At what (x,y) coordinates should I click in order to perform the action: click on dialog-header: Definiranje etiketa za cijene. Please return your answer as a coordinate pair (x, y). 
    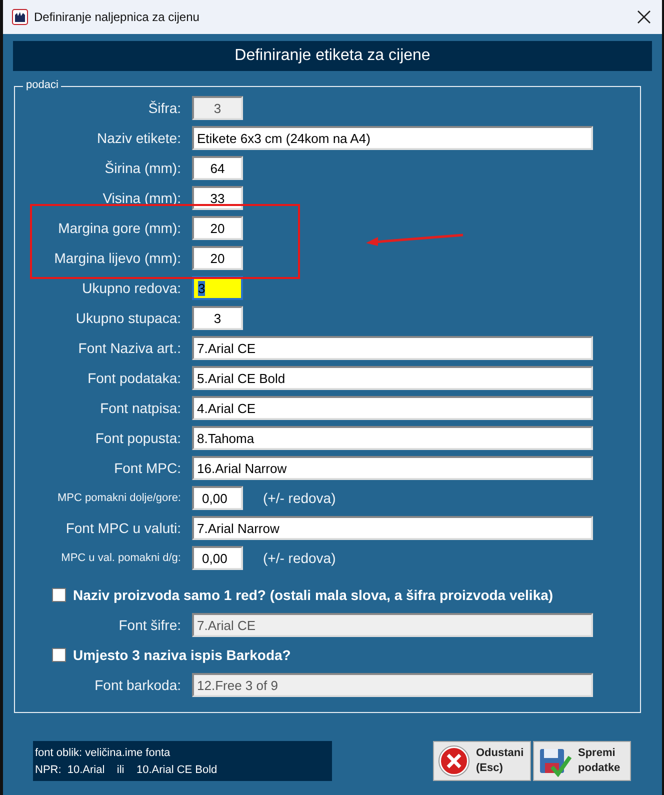
    Looking at the image, I should click on (332, 56).